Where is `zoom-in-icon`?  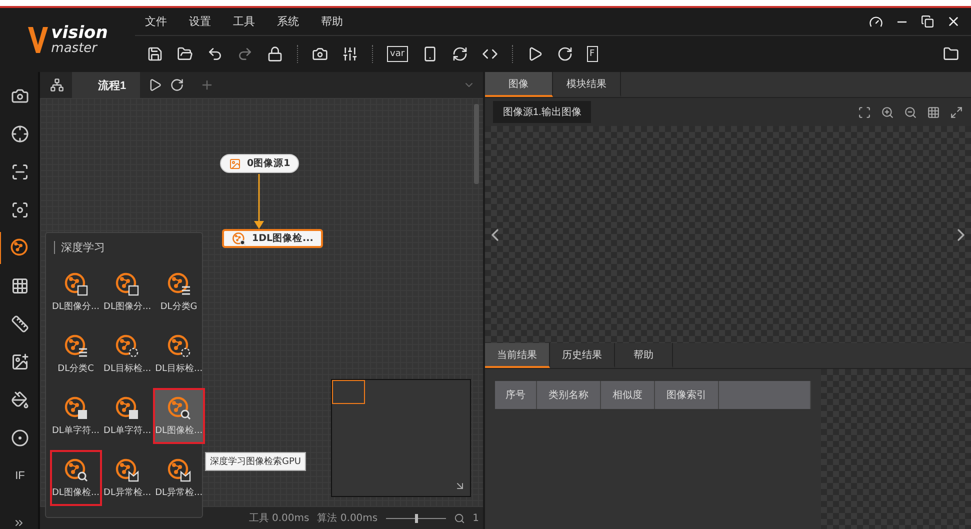
zoom-in-icon is located at coordinates (887, 112).